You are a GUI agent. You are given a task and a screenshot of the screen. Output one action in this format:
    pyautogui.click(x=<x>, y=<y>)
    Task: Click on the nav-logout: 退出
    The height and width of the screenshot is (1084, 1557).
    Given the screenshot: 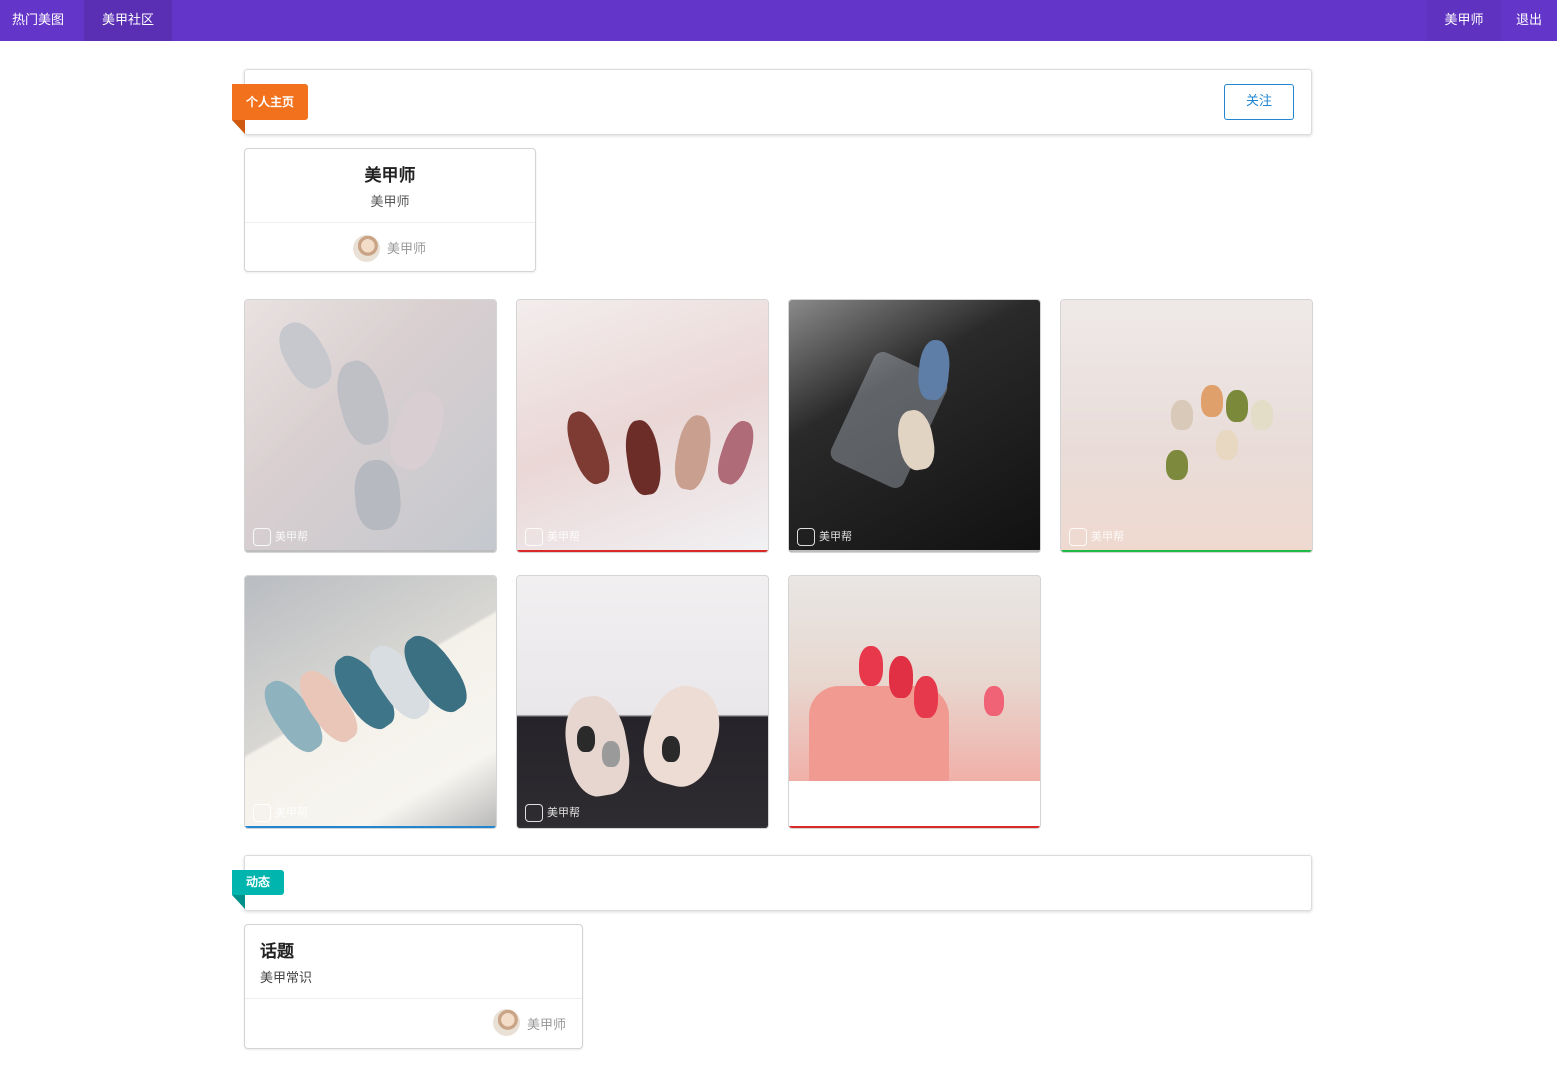 What is the action you would take?
    pyautogui.click(x=1529, y=20)
    